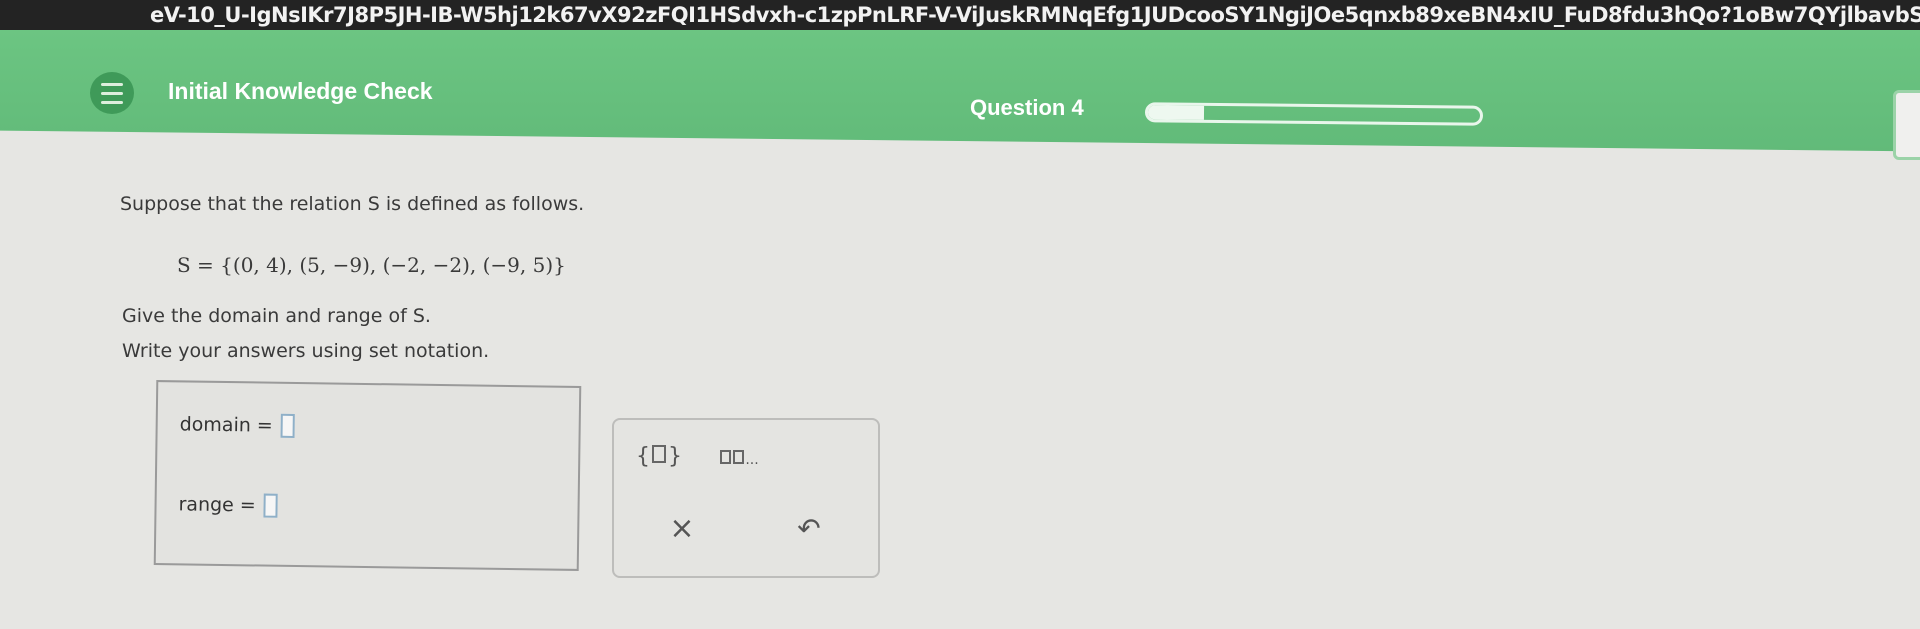 This screenshot has width=1920, height=629. I want to click on undo-button: ↶, so click(809, 528).